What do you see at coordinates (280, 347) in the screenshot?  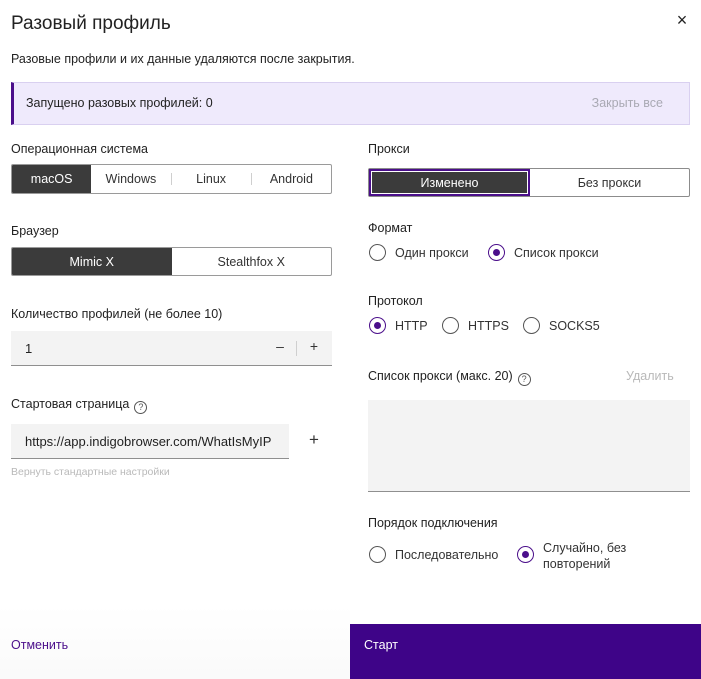 I see `decrement-button: –` at bounding box center [280, 347].